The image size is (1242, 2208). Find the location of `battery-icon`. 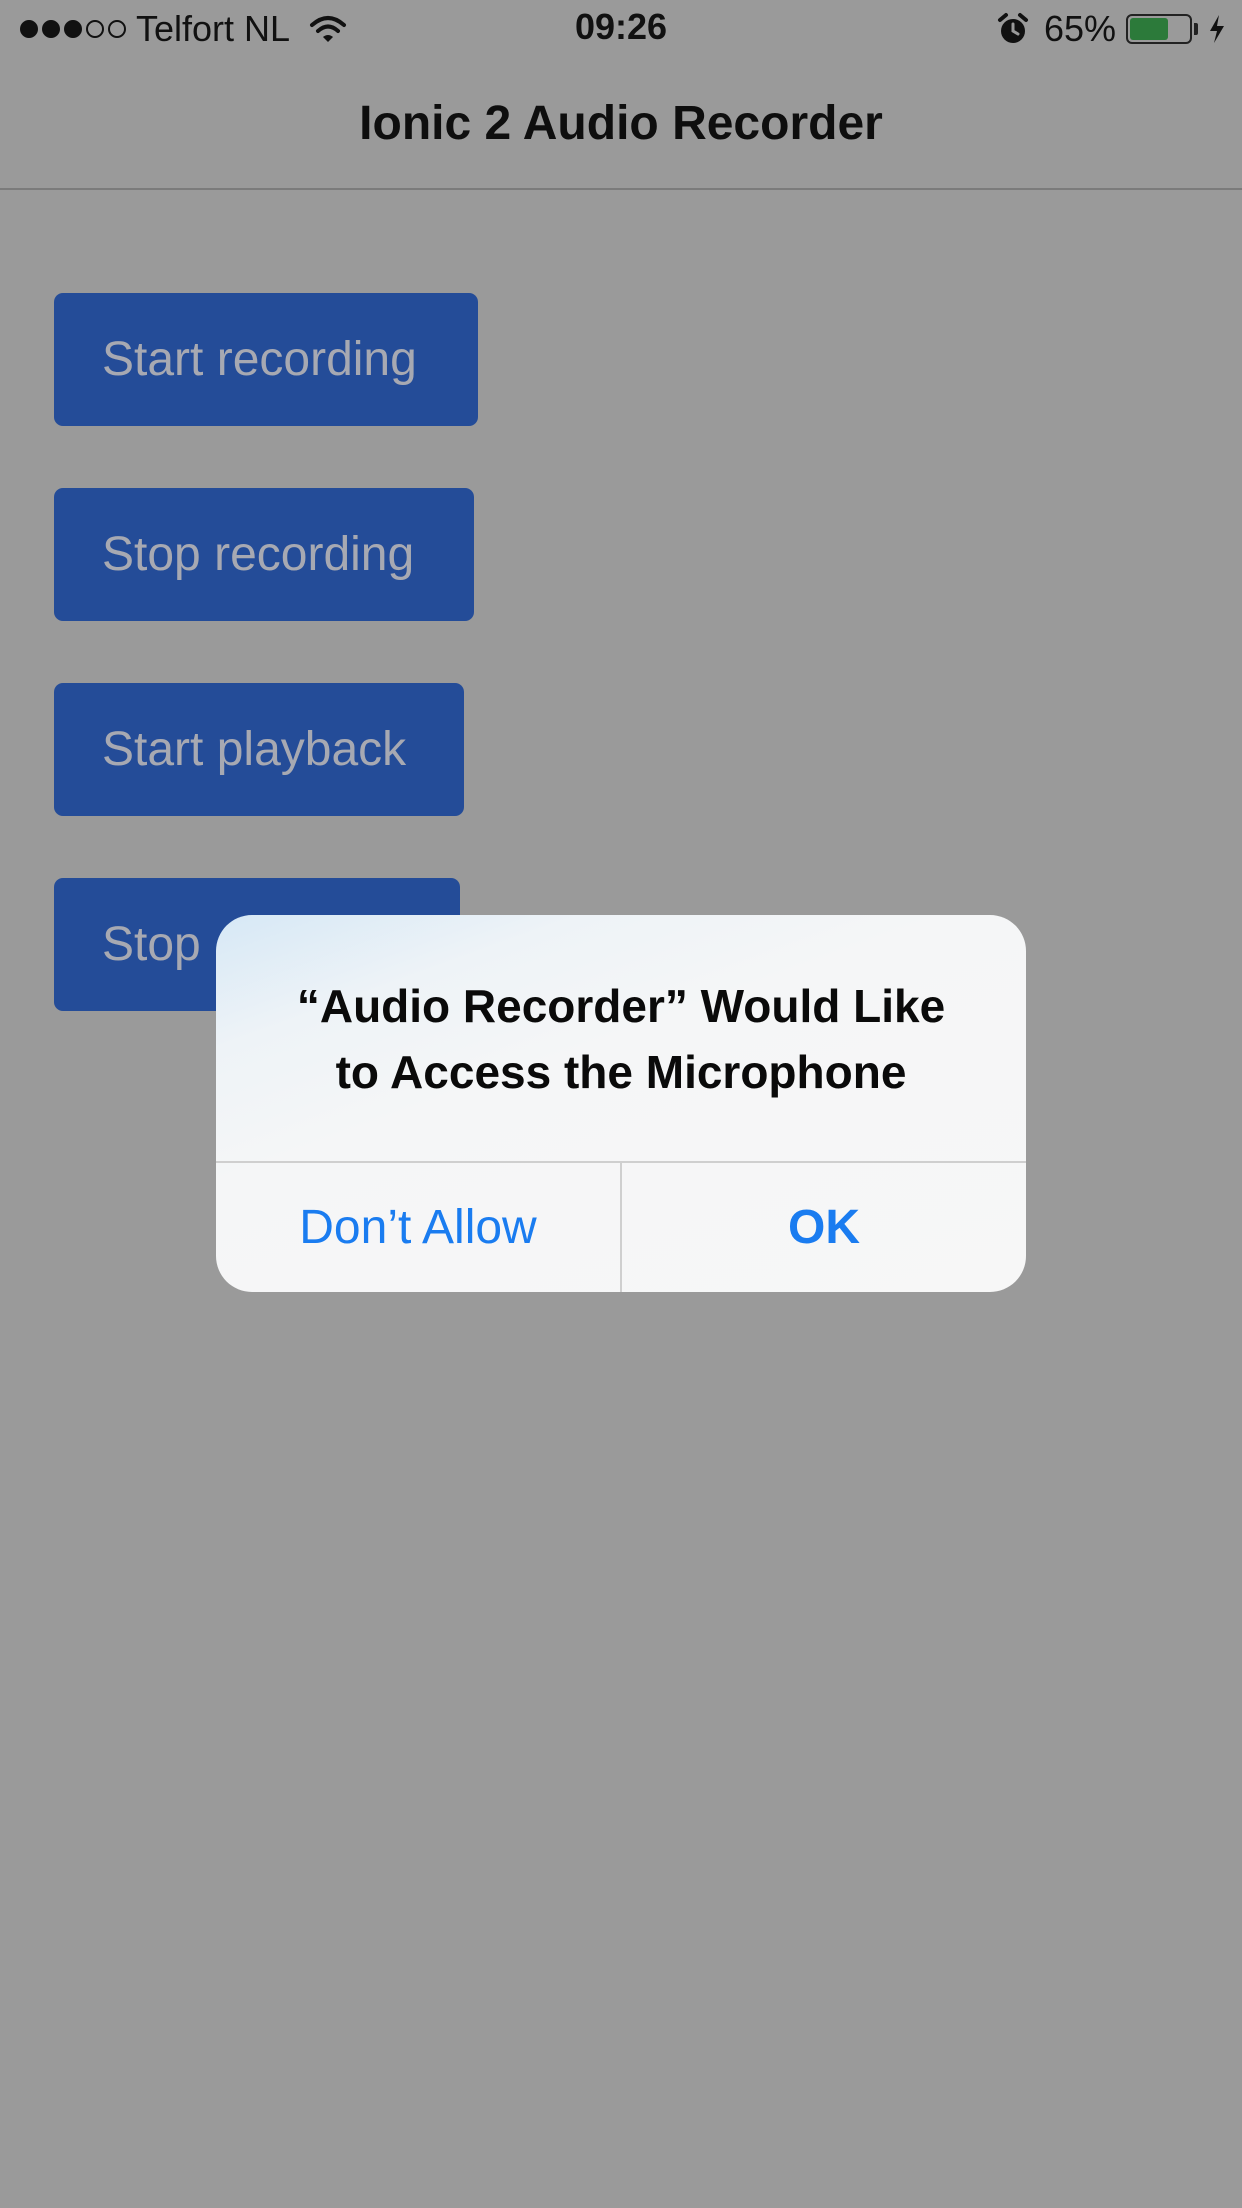

battery-icon is located at coordinates (1159, 29).